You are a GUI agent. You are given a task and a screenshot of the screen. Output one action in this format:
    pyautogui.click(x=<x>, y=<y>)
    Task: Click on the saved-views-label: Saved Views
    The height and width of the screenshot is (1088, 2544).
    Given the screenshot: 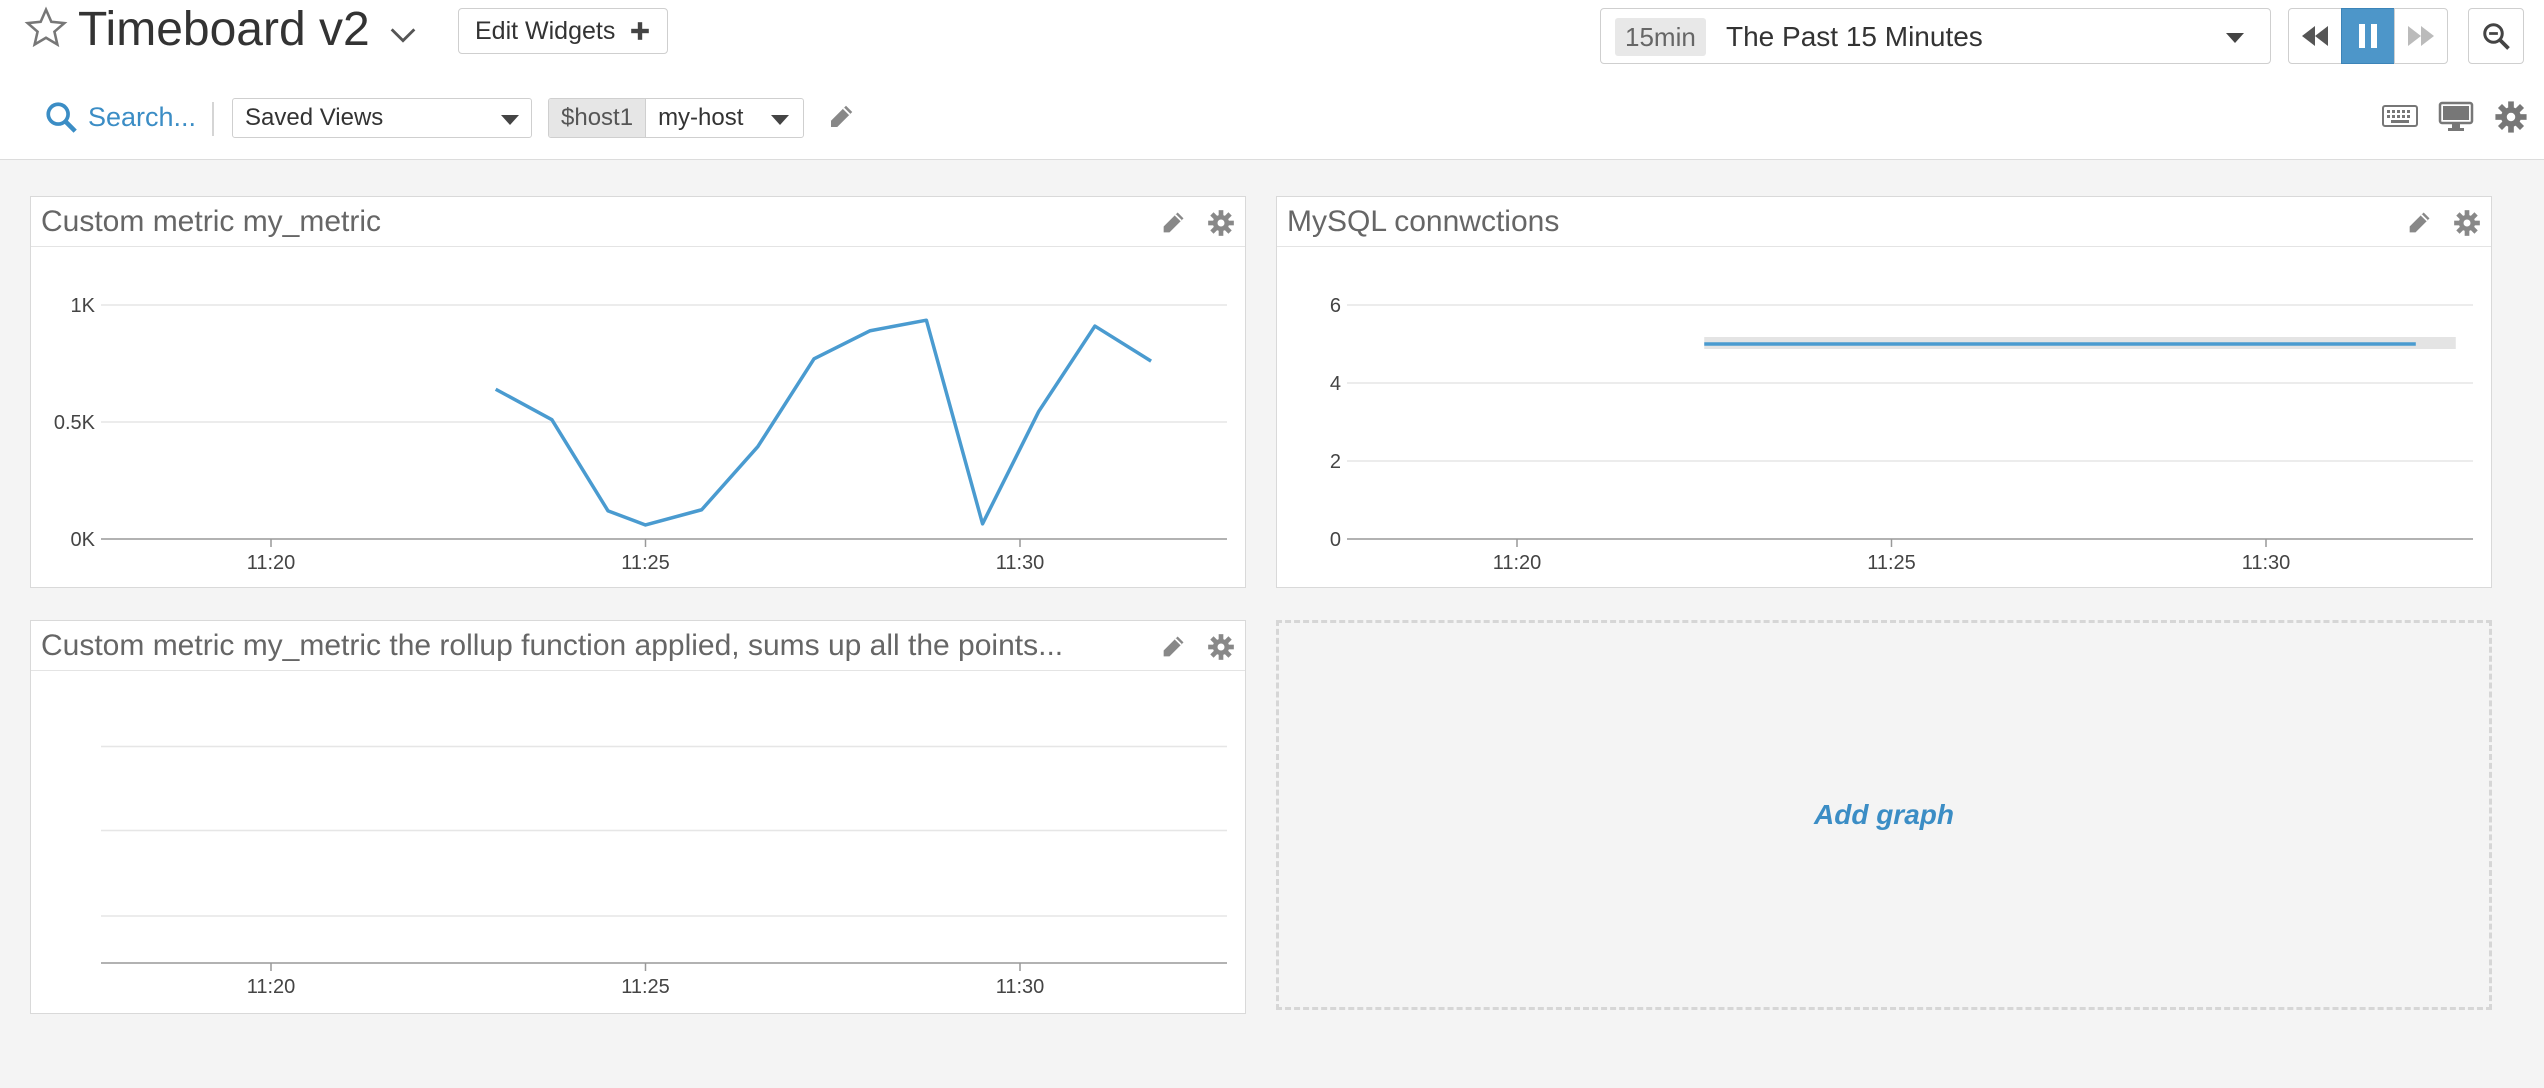 What is the action you would take?
    pyautogui.click(x=314, y=117)
    